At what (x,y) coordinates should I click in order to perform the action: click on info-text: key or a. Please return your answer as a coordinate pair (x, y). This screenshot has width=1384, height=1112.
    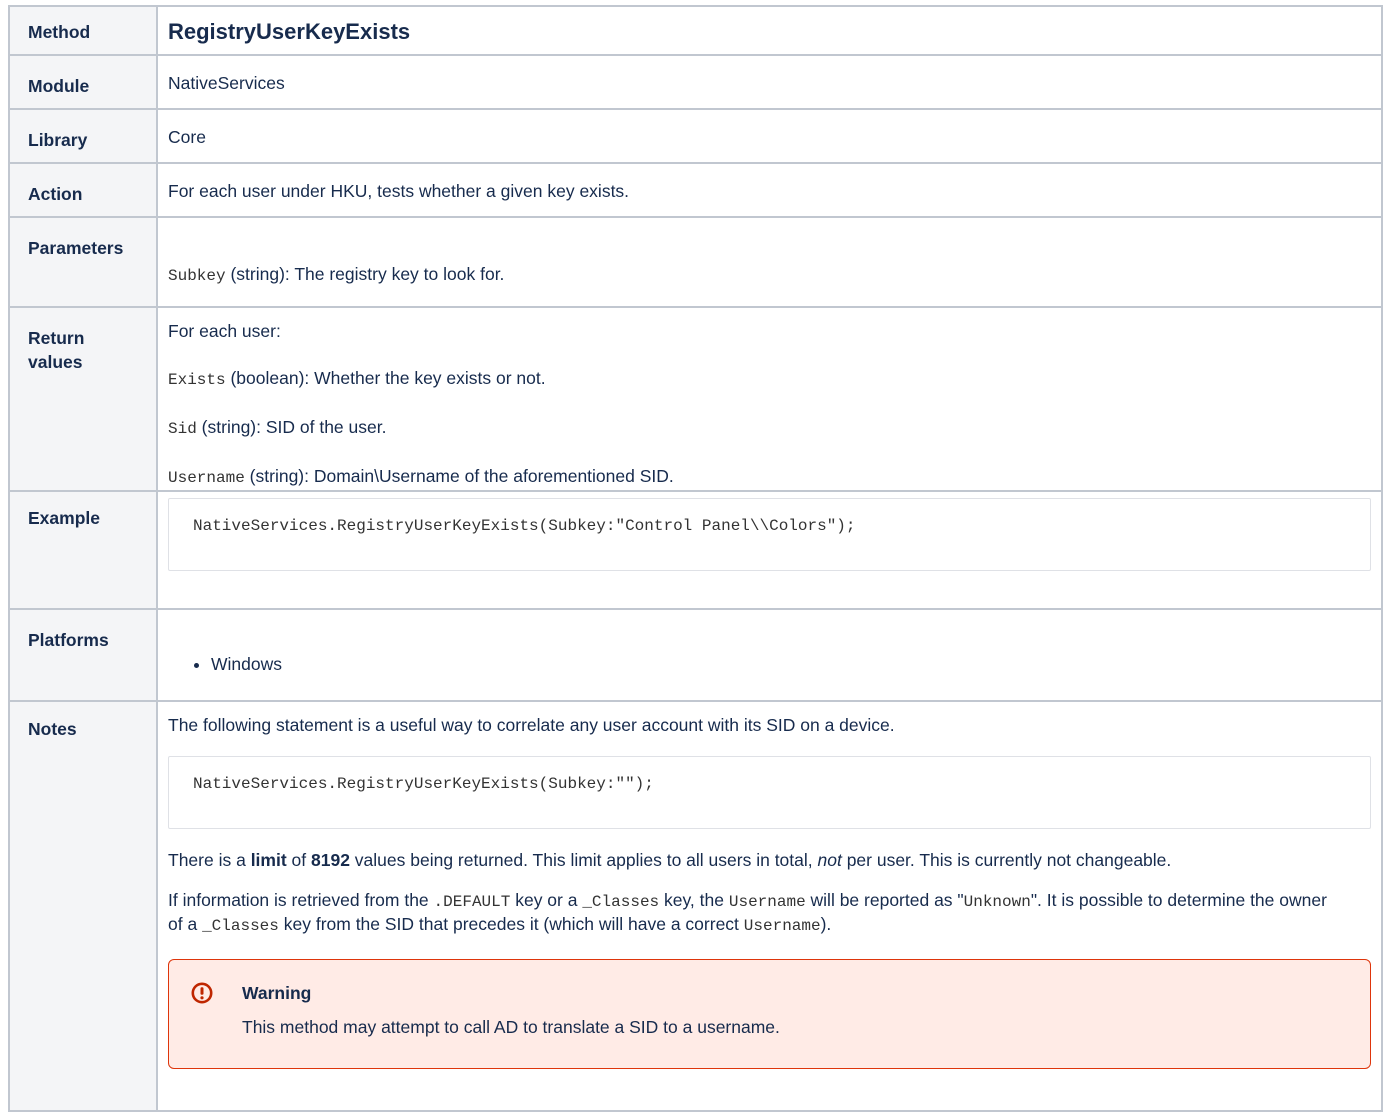
    Looking at the image, I should click on (546, 900).